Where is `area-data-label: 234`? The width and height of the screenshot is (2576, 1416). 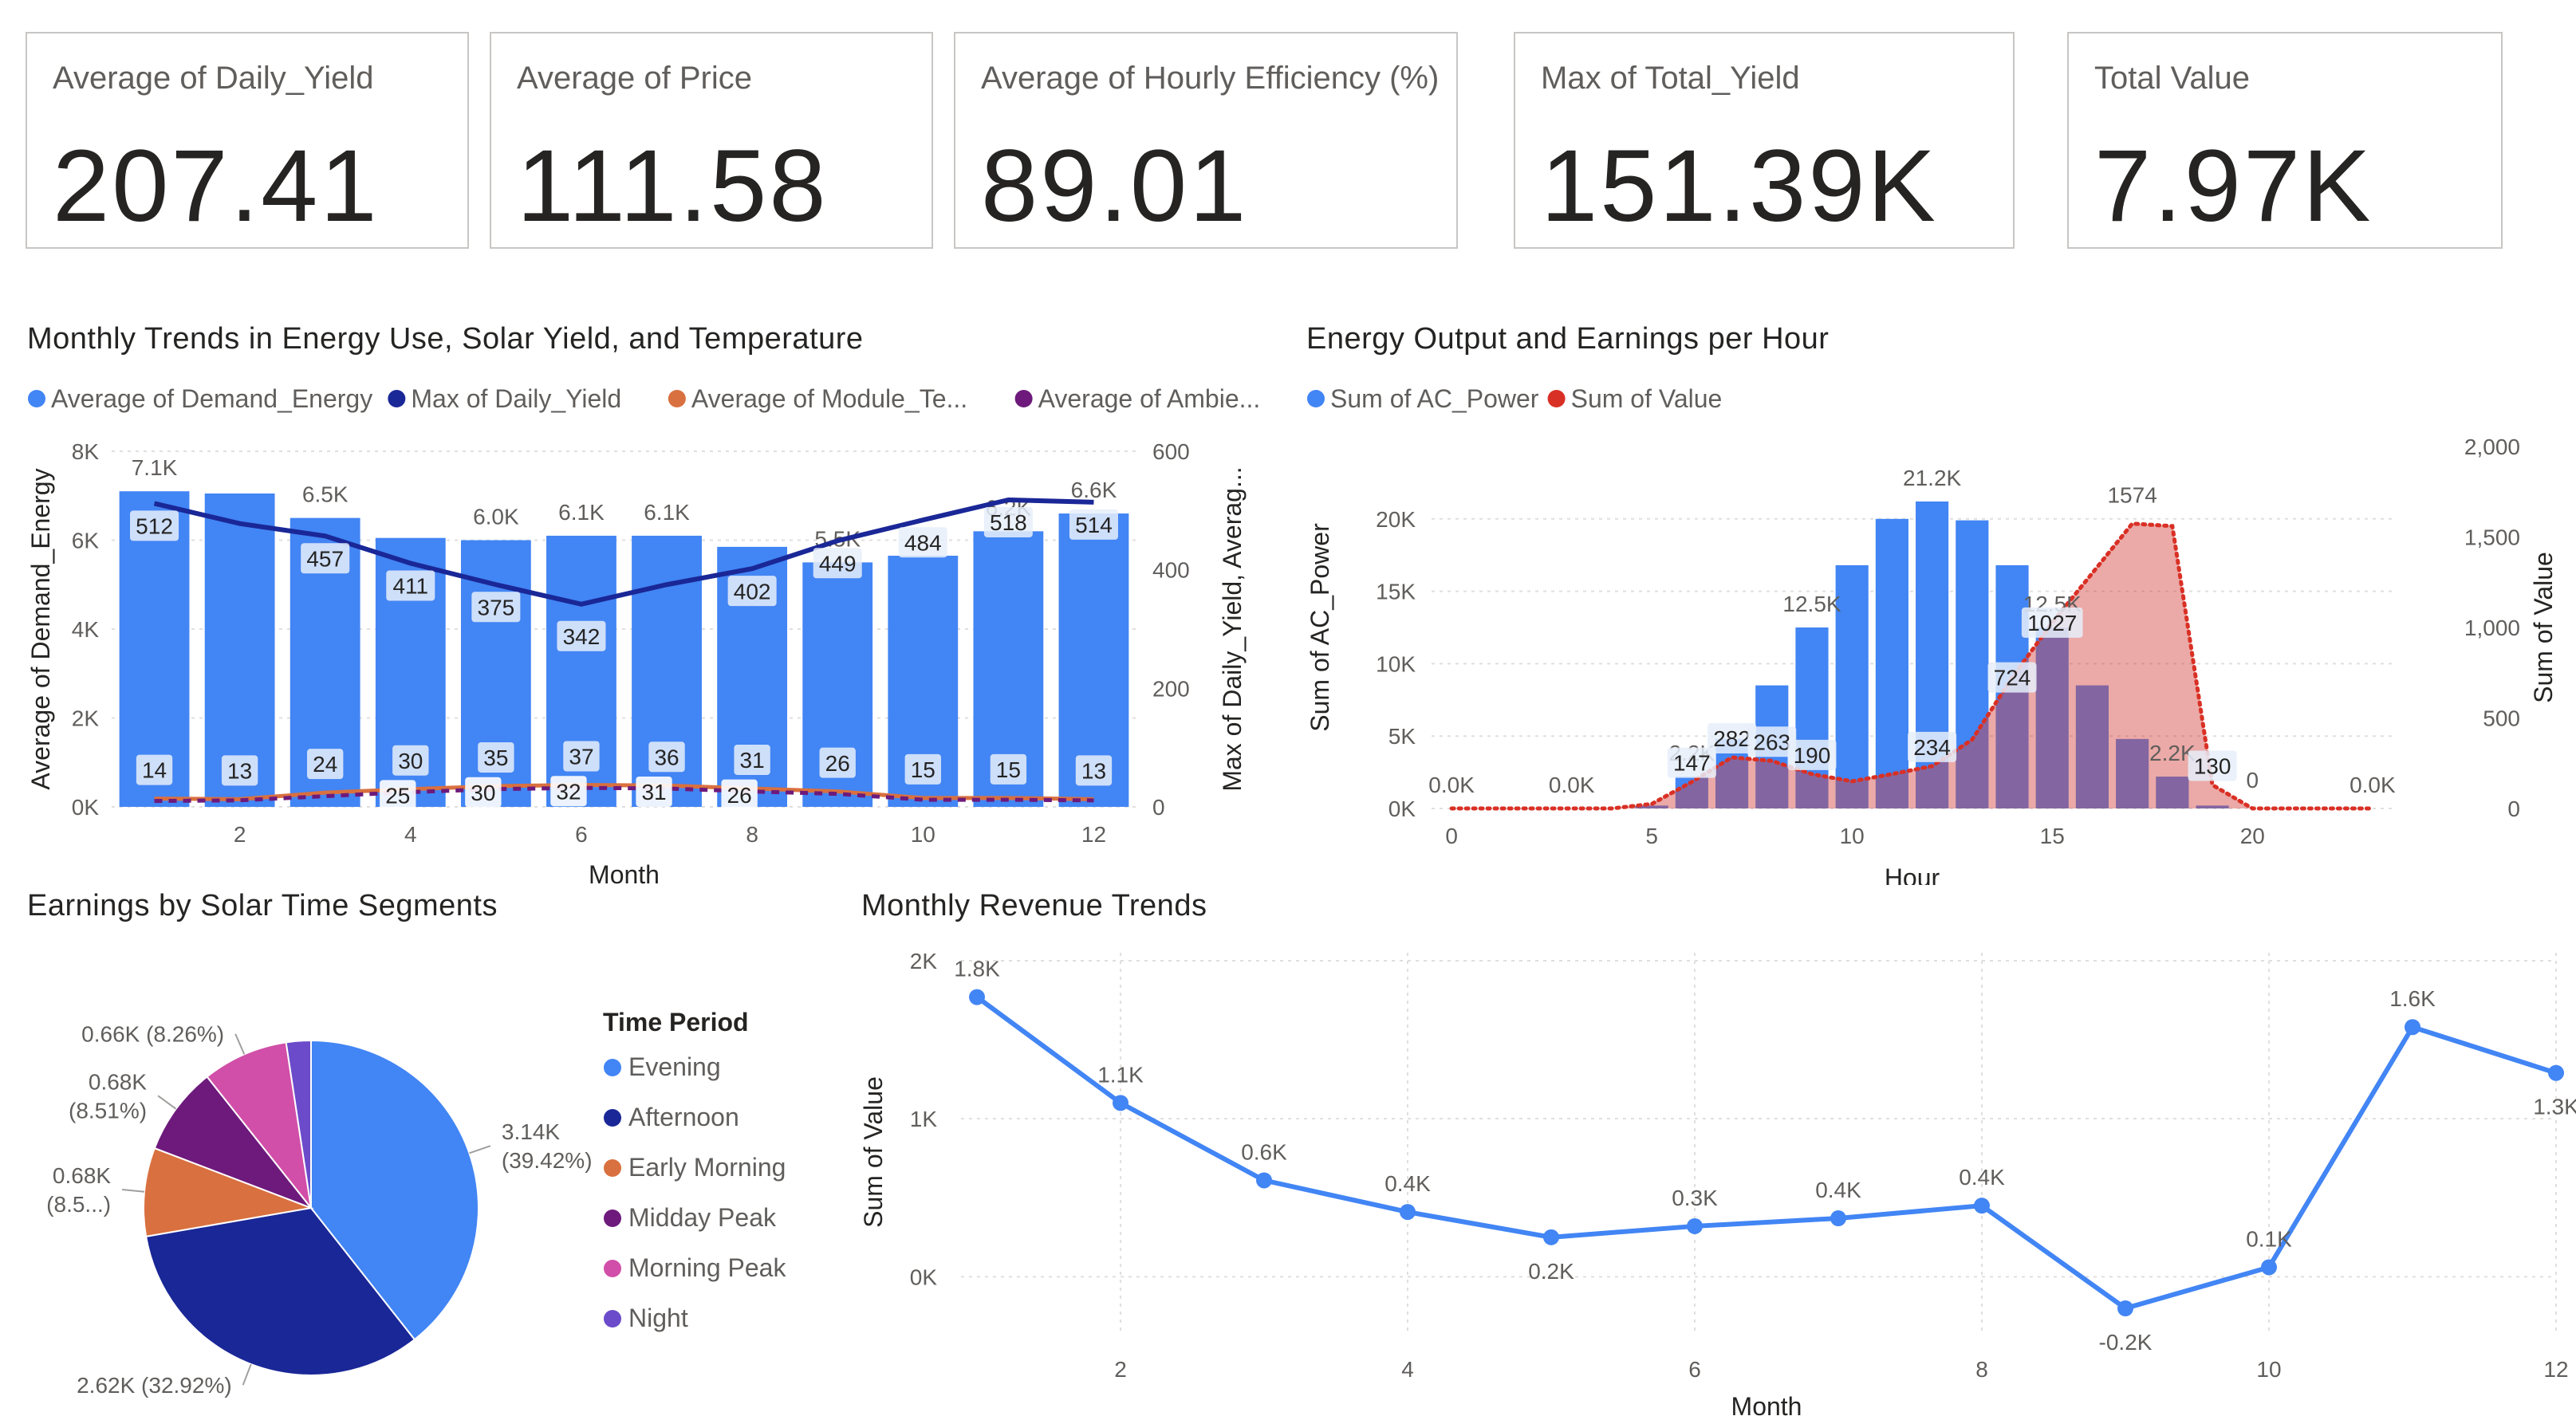 area-data-label: 234 is located at coordinates (1932, 747).